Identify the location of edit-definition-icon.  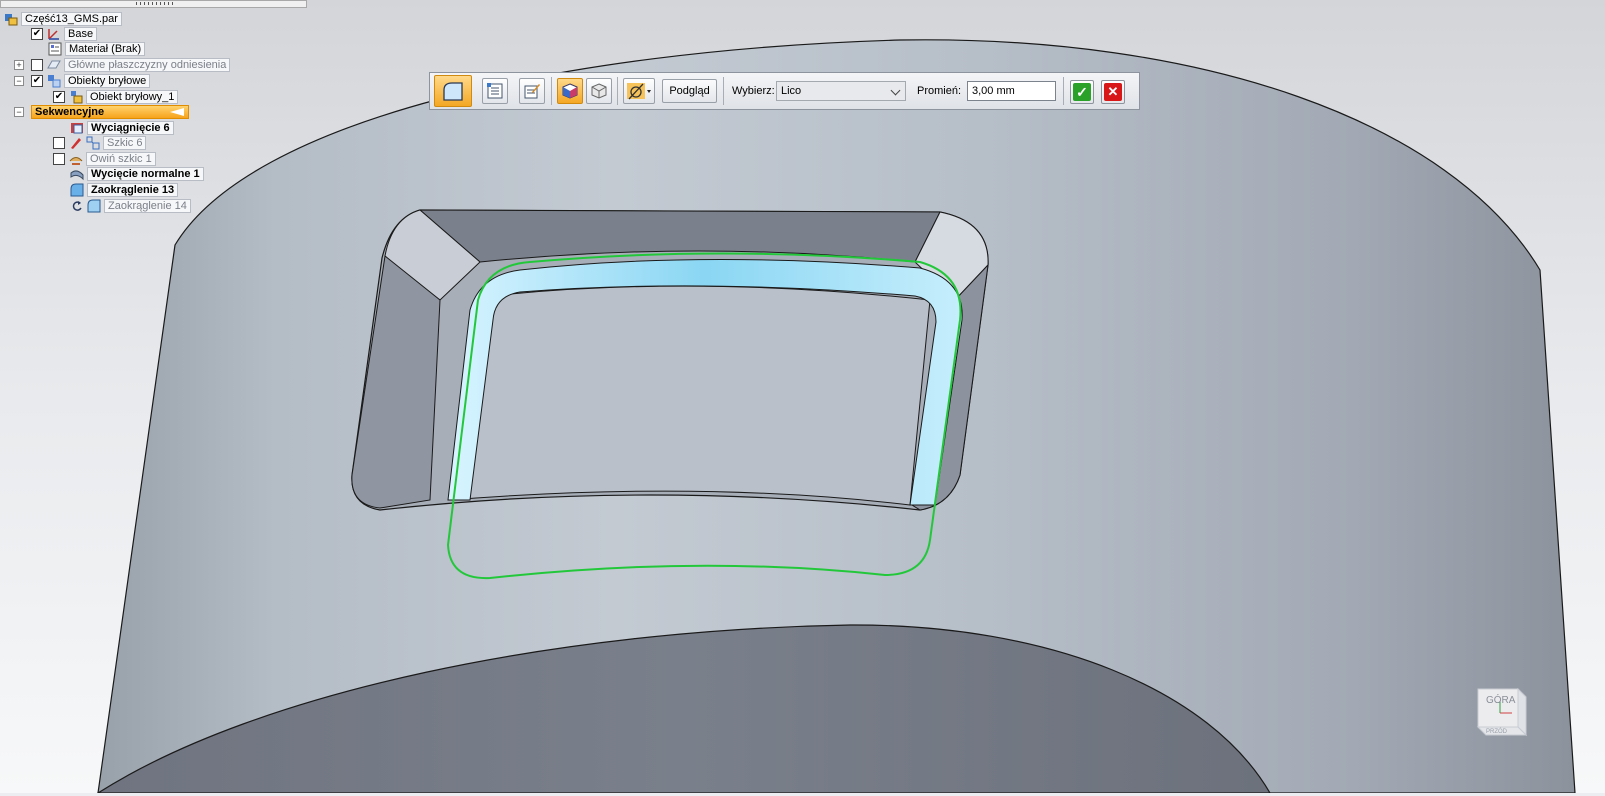
(532, 91).